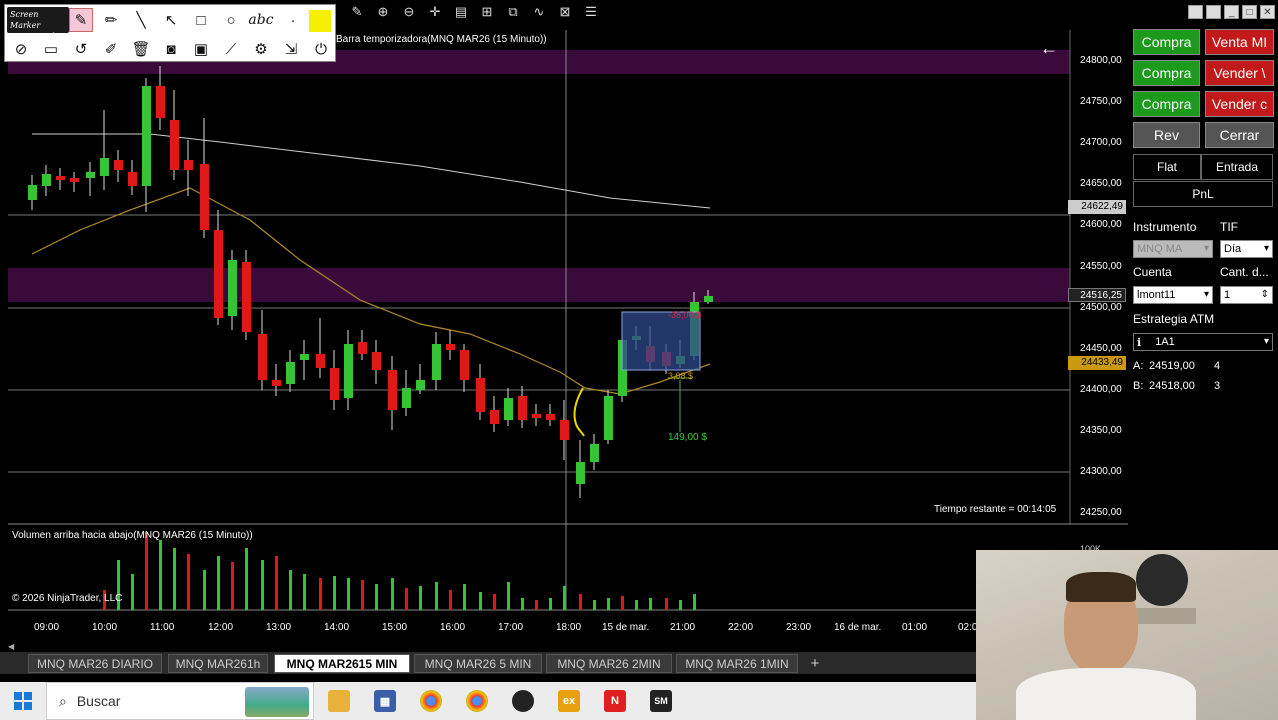 The height and width of the screenshot is (720, 1278). Describe the element at coordinates (539, 12) in the screenshot. I see `drawing-icon: ∿` at that location.